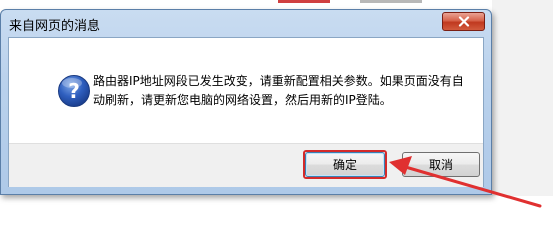  I want to click on dialog-message-line: 路由器IP地址网段已发生改变，请重新配置相关参数。如果页面没有自, so click(278, 81).